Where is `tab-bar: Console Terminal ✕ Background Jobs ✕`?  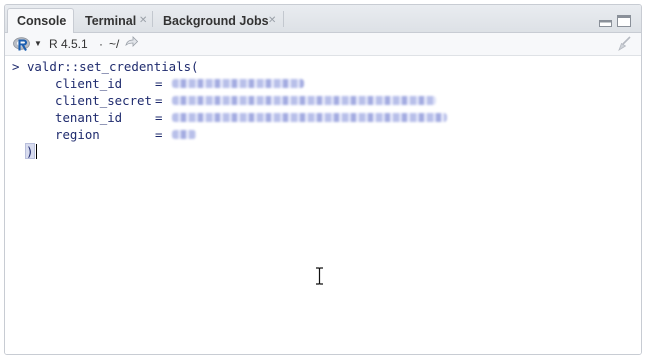
tab-bar: Console Terminal ✕ Background Jobs ✕ is located at coordinates (323, 19).